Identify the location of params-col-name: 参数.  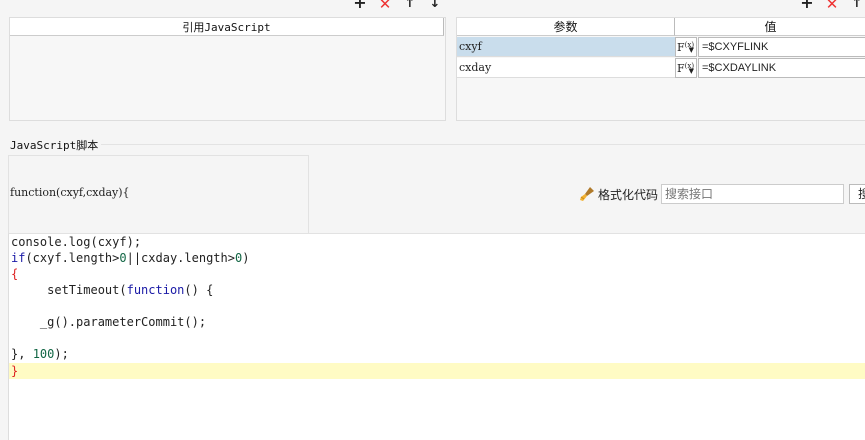
(566, 27).